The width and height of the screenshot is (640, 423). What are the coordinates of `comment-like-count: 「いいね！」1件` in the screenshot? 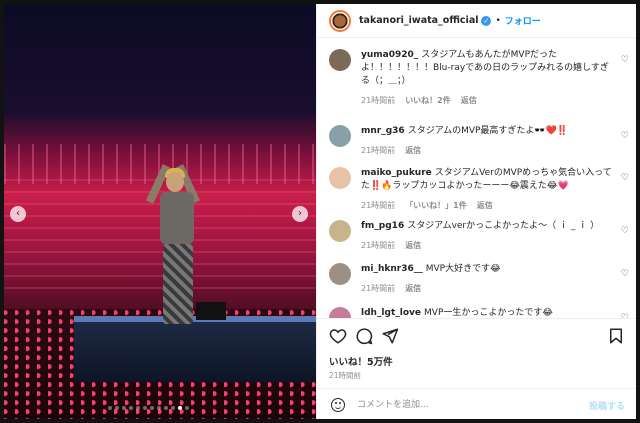 It's located at (436, 205).